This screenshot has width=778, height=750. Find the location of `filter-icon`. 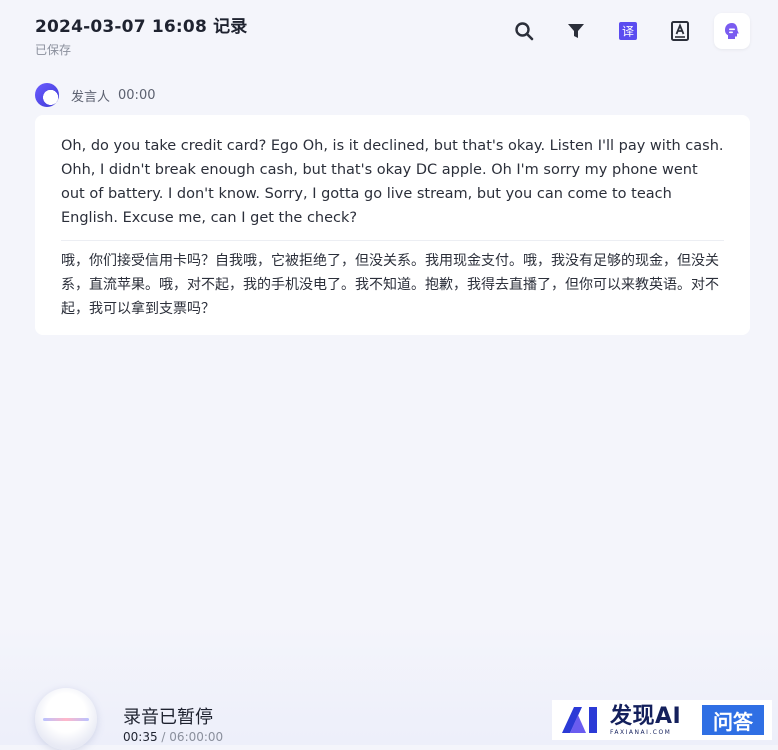

filter-icon is located at coordinates (576, 31).